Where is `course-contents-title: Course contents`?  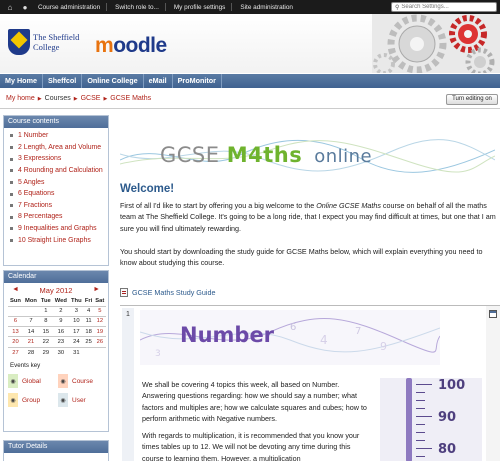
course-contents-title: Course contents is located at coordinates (56, 122).